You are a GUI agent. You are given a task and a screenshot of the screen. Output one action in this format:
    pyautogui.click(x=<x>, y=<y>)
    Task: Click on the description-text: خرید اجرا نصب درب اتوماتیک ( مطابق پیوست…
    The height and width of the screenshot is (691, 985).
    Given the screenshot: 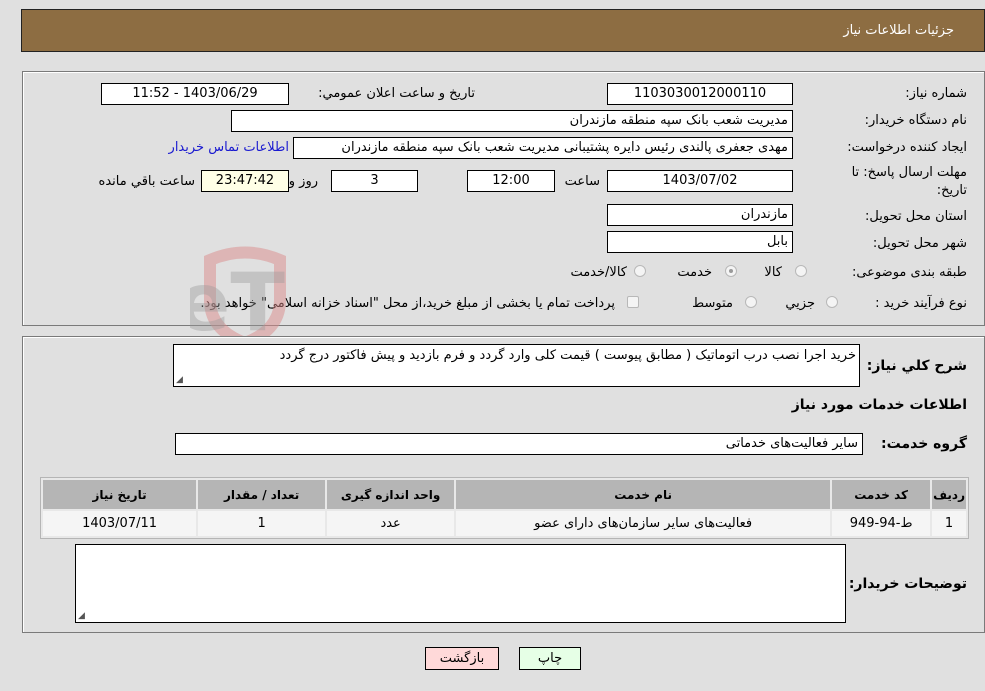 What is the action you would take?
    pyautogui.click(x=567, y=355)
    